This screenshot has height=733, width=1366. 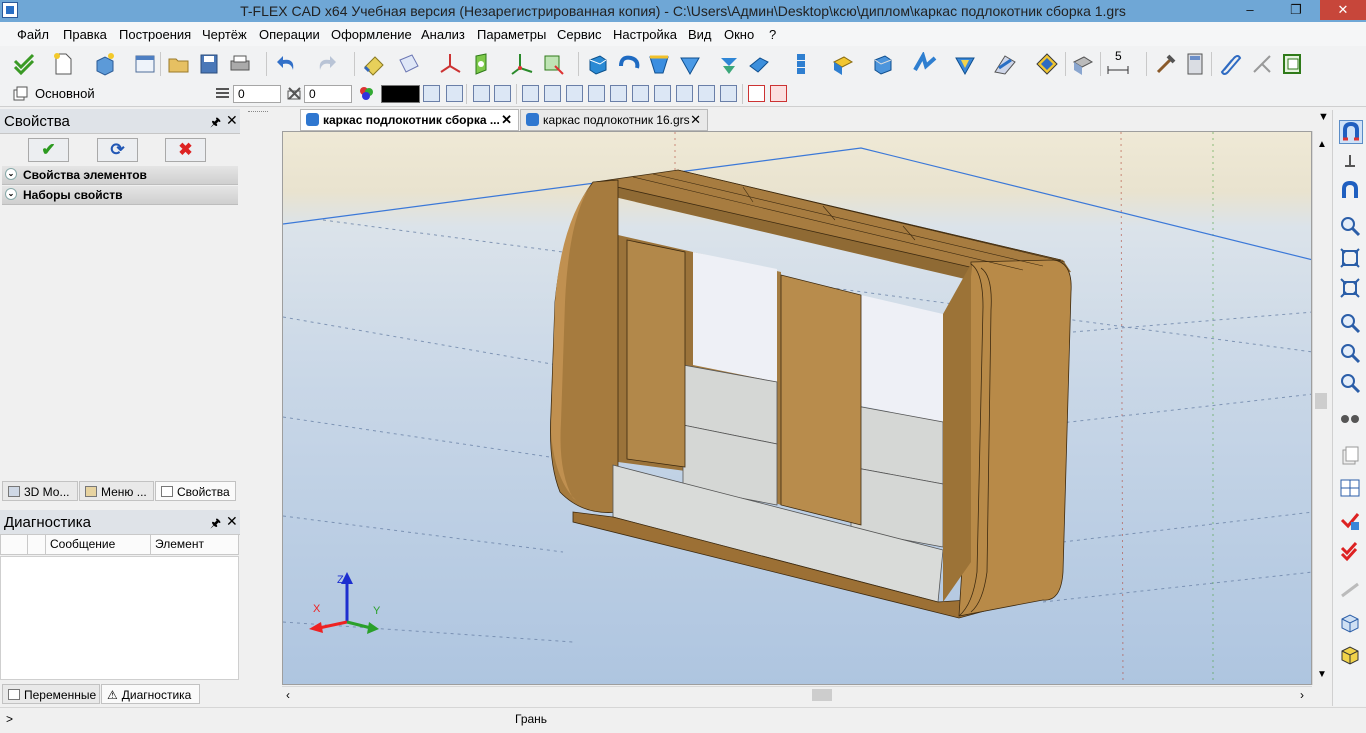 I want to click on color-palette-icon, so click(x=366, y=93).